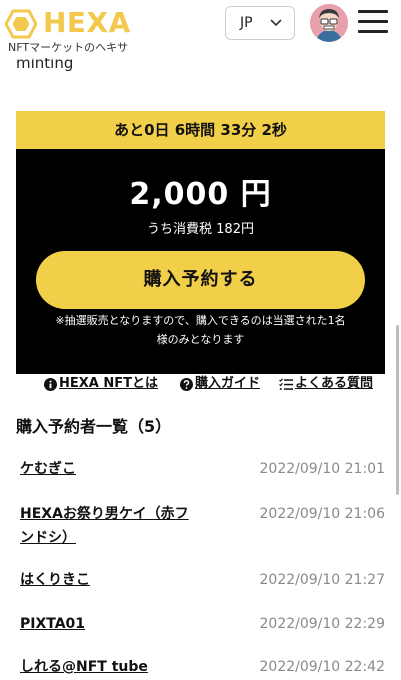  I want to click on reservation-list-title: 購入予約者一覧（5）, so click(94, 426).